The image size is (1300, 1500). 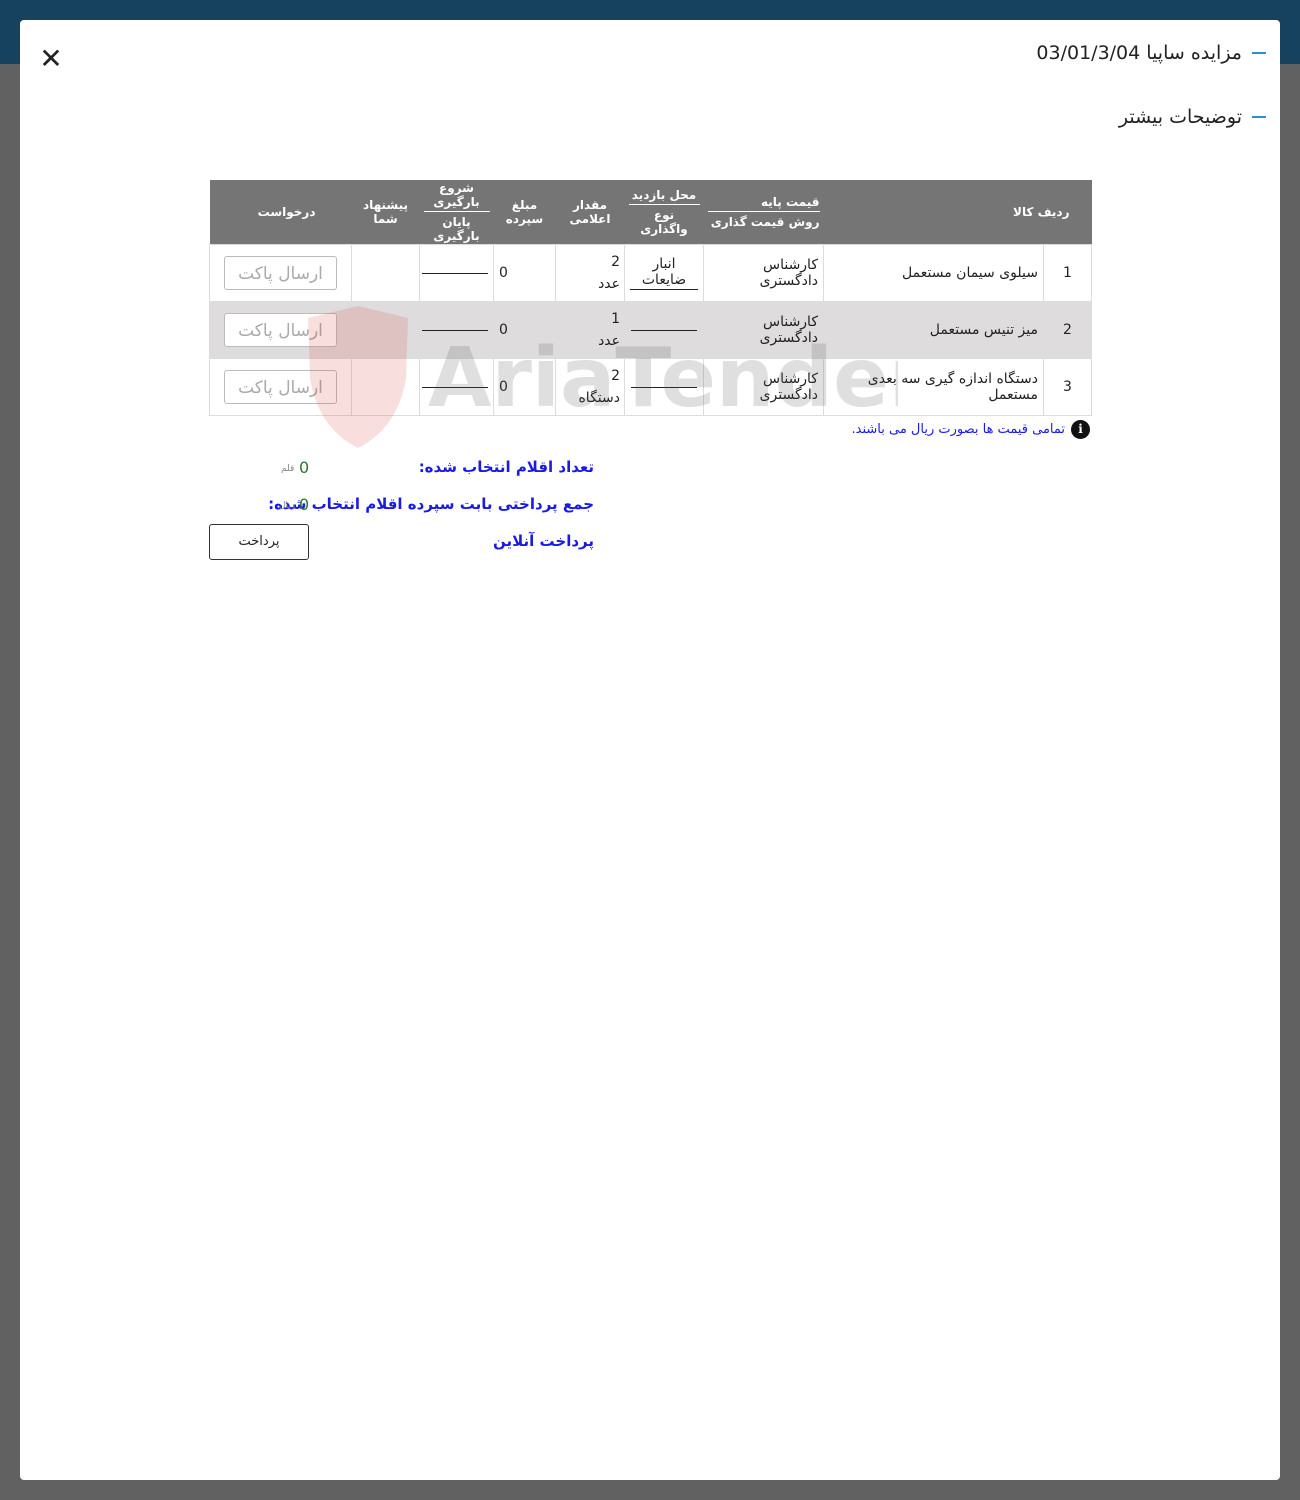 What do you see at coordinates (599, 398) in the screenshot?
I see `qty-unit: دستگاه` at bounding box center [599, 398].